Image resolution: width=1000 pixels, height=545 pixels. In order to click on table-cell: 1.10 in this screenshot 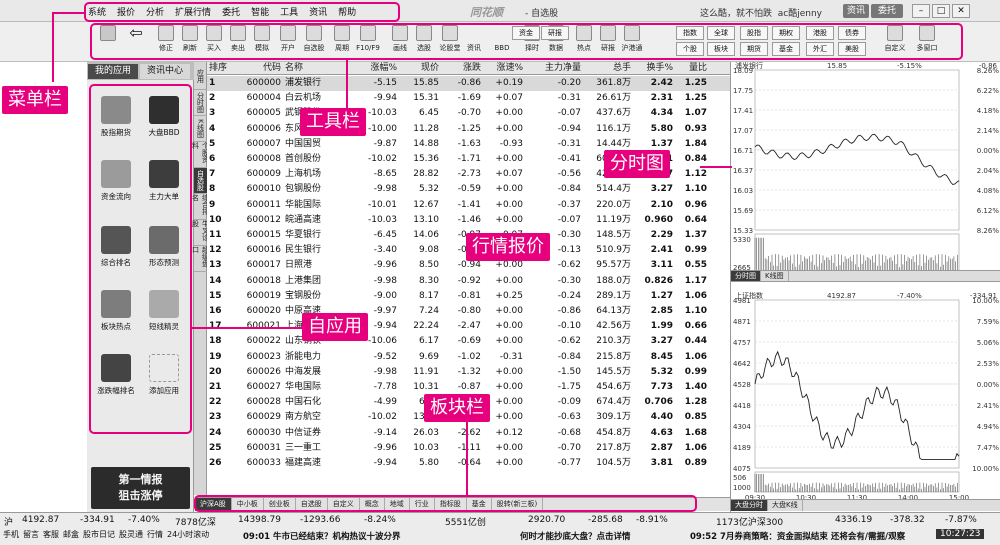, I will do `click(695, 311)`.